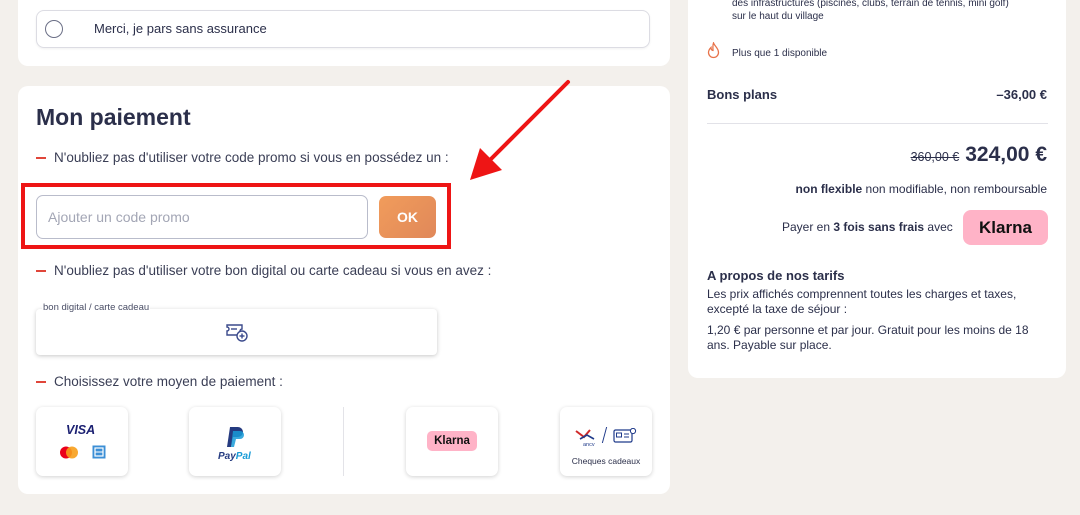  I want to click on annotation-arrow, so click(520, 130).